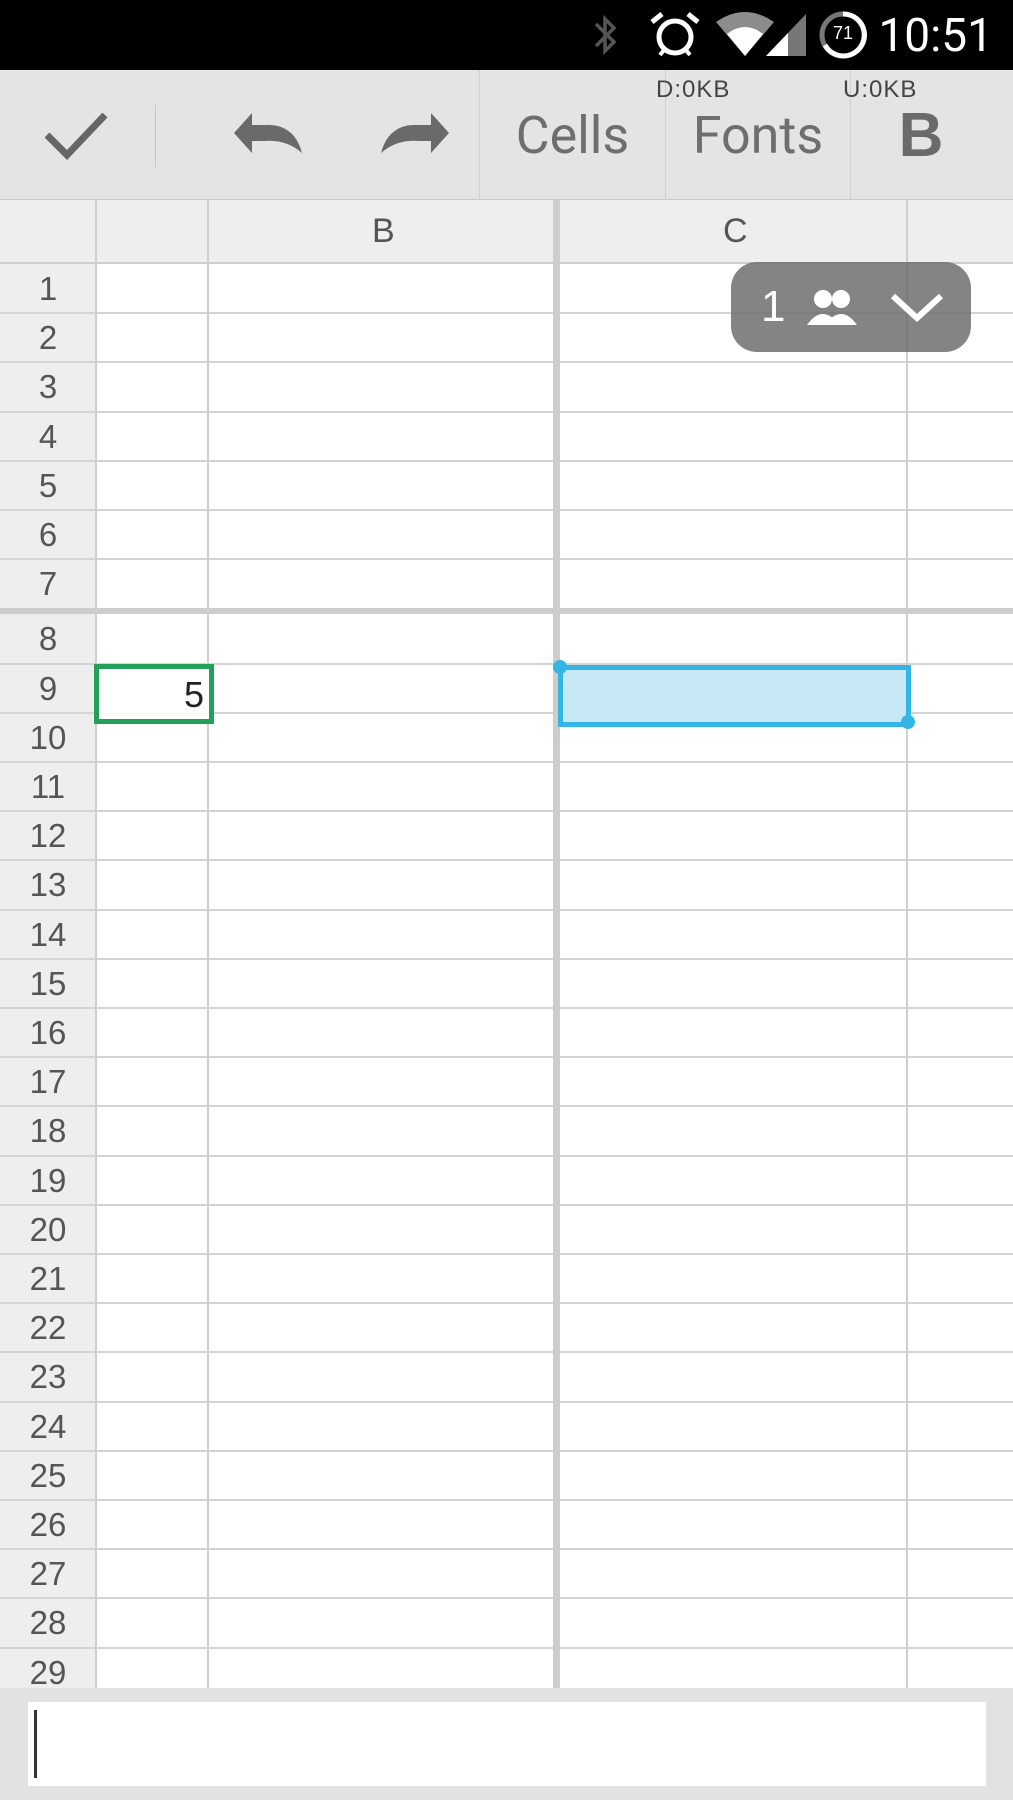  I want to click on download-speed: D:0KB, so click(693, 89).